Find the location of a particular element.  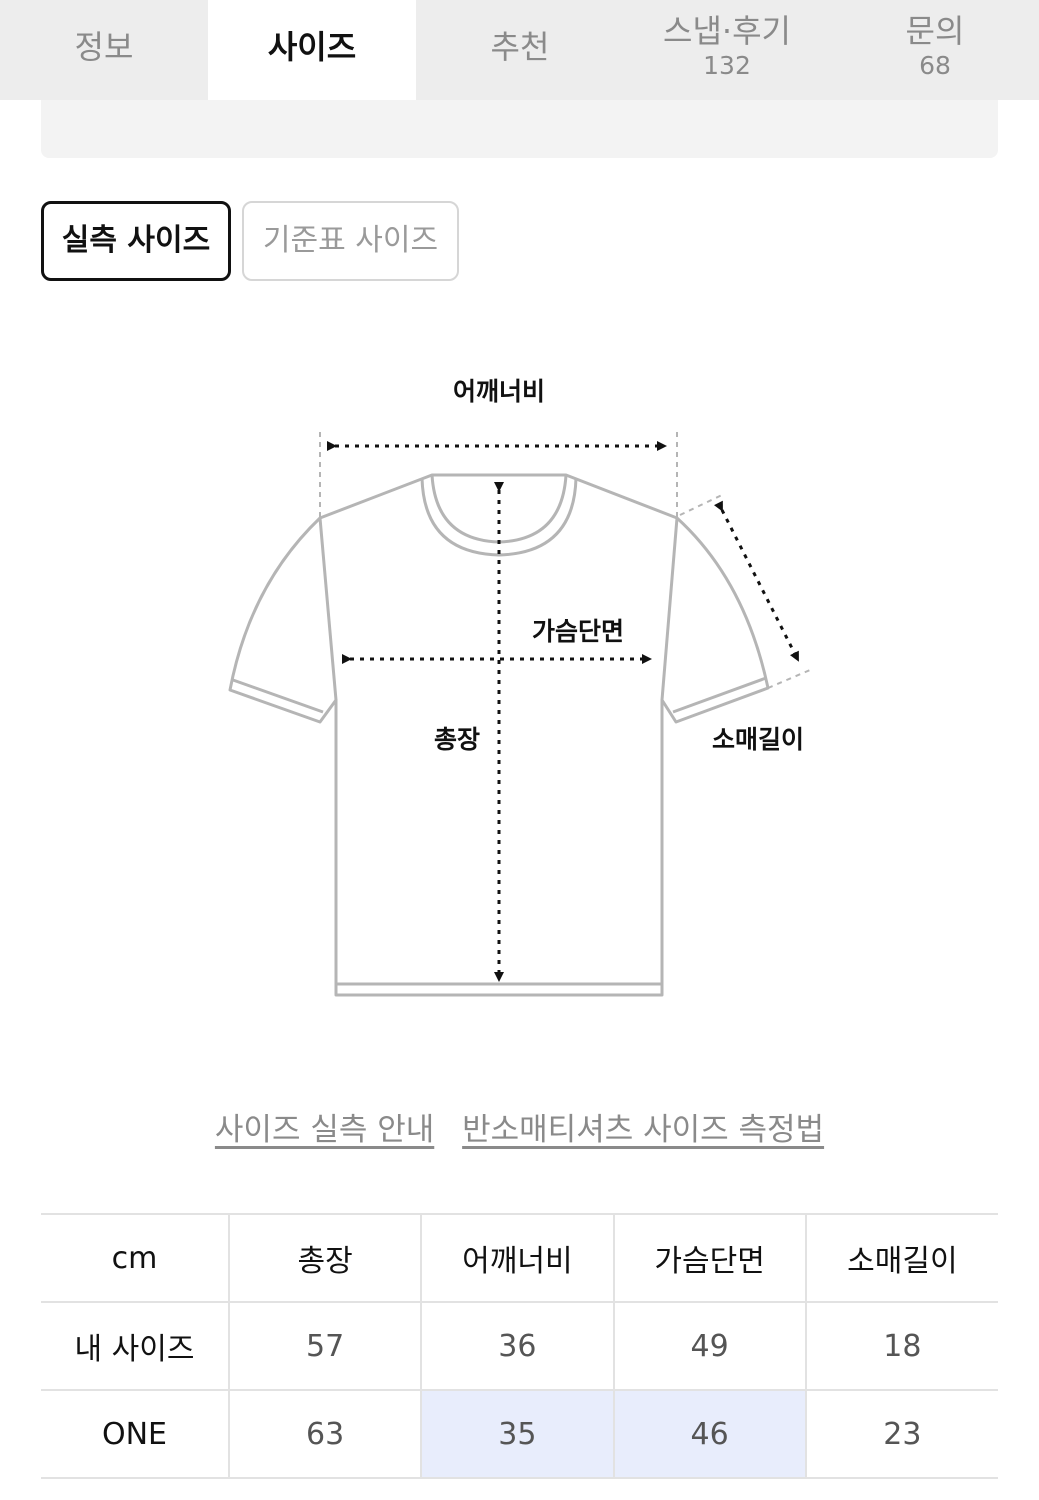

header-shoulder: 어깨너비 is located at coordinates (517, 1258).